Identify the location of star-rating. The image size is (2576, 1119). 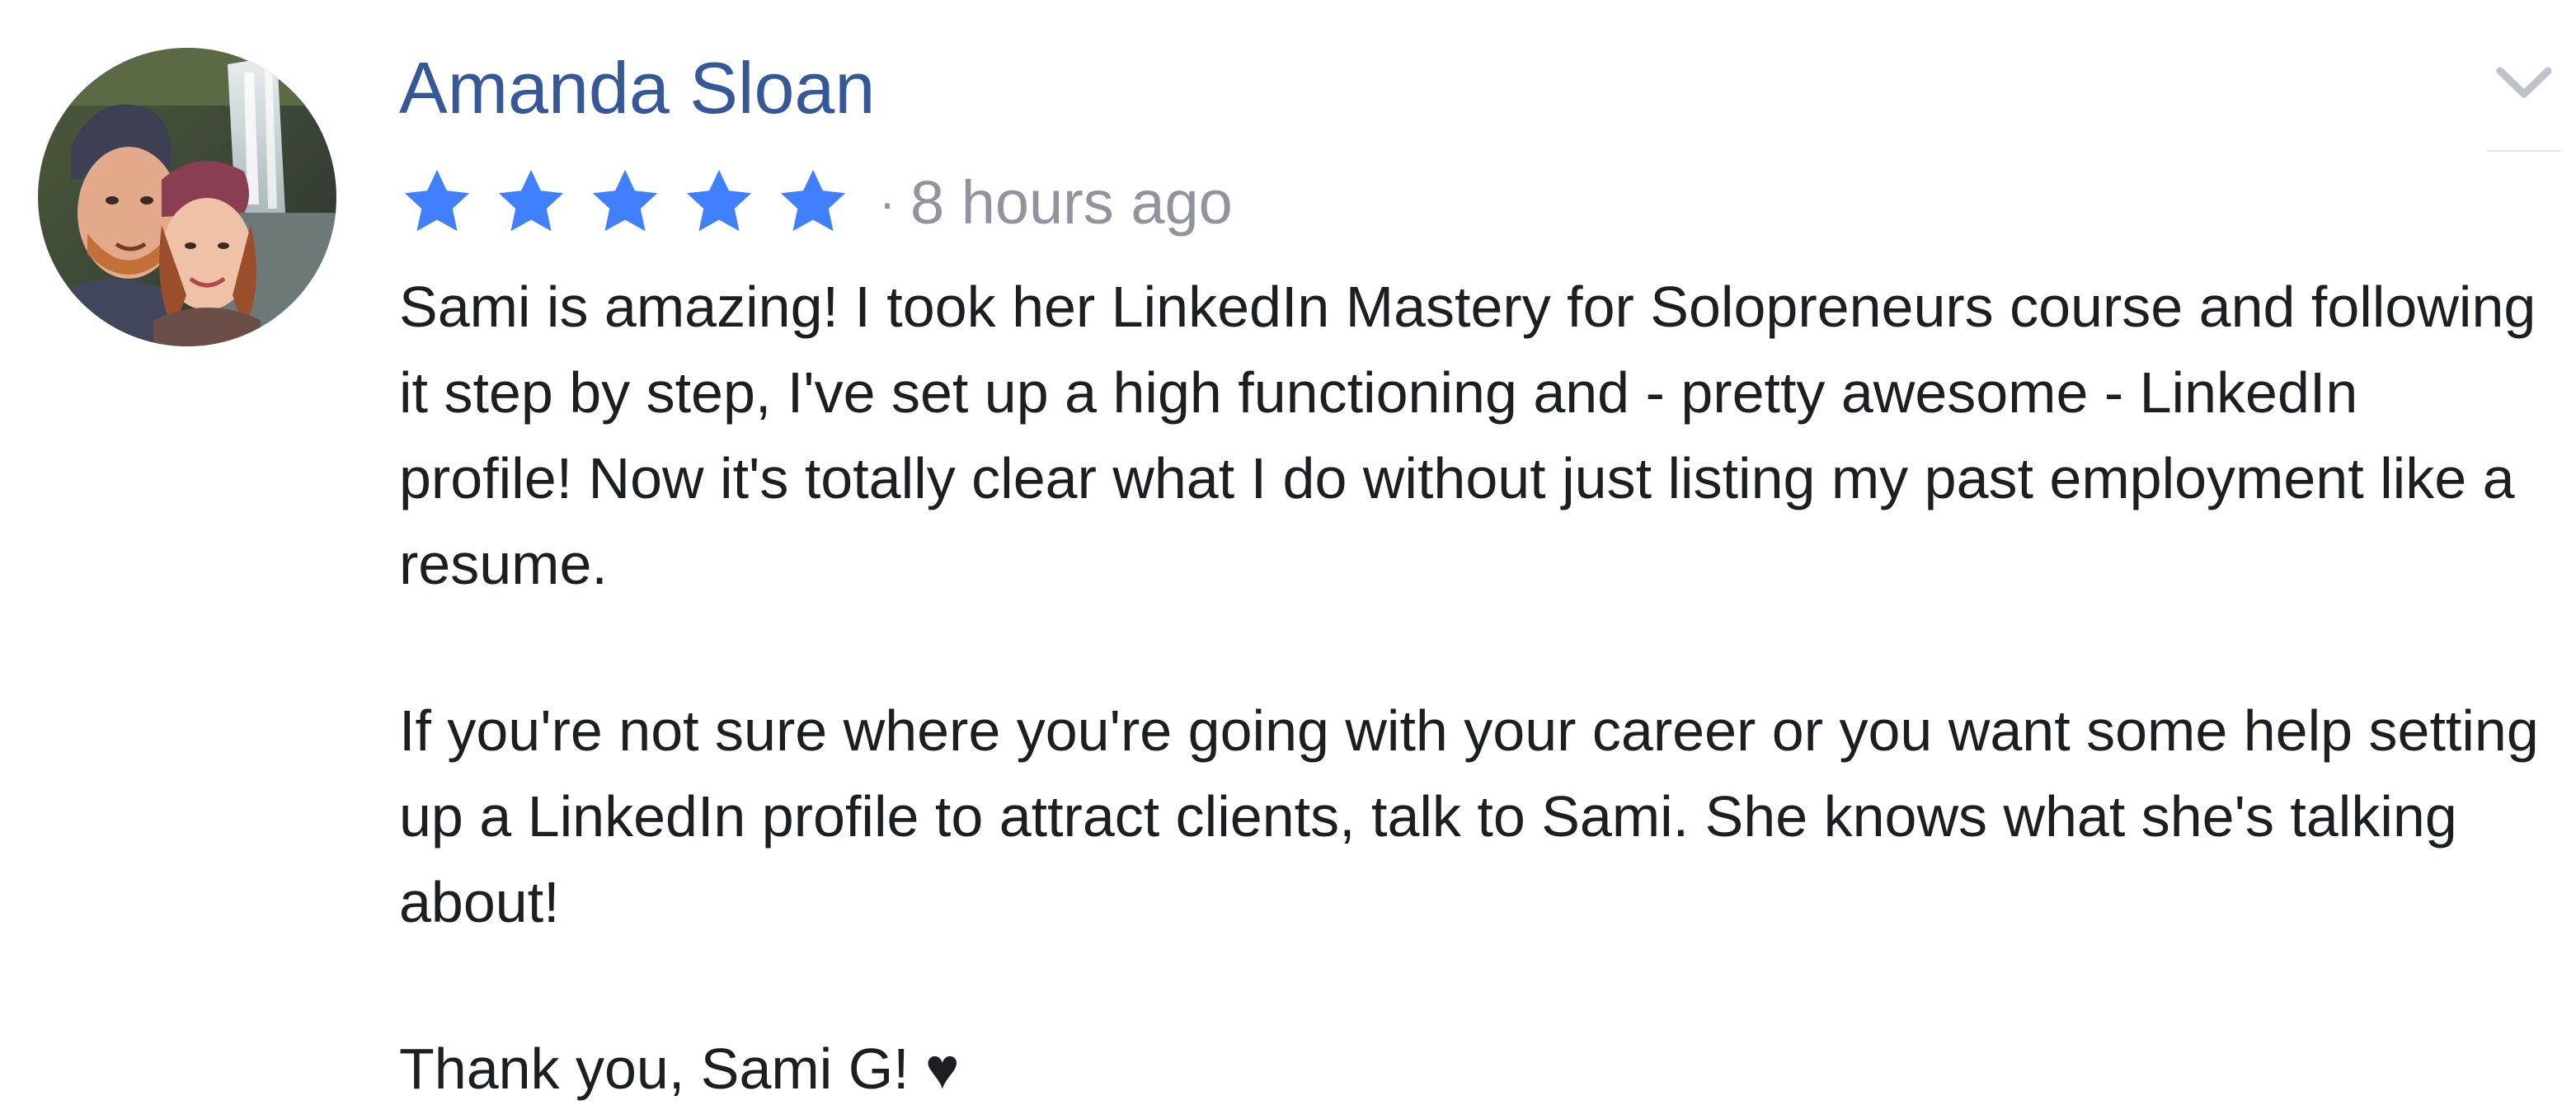
(625, 202).